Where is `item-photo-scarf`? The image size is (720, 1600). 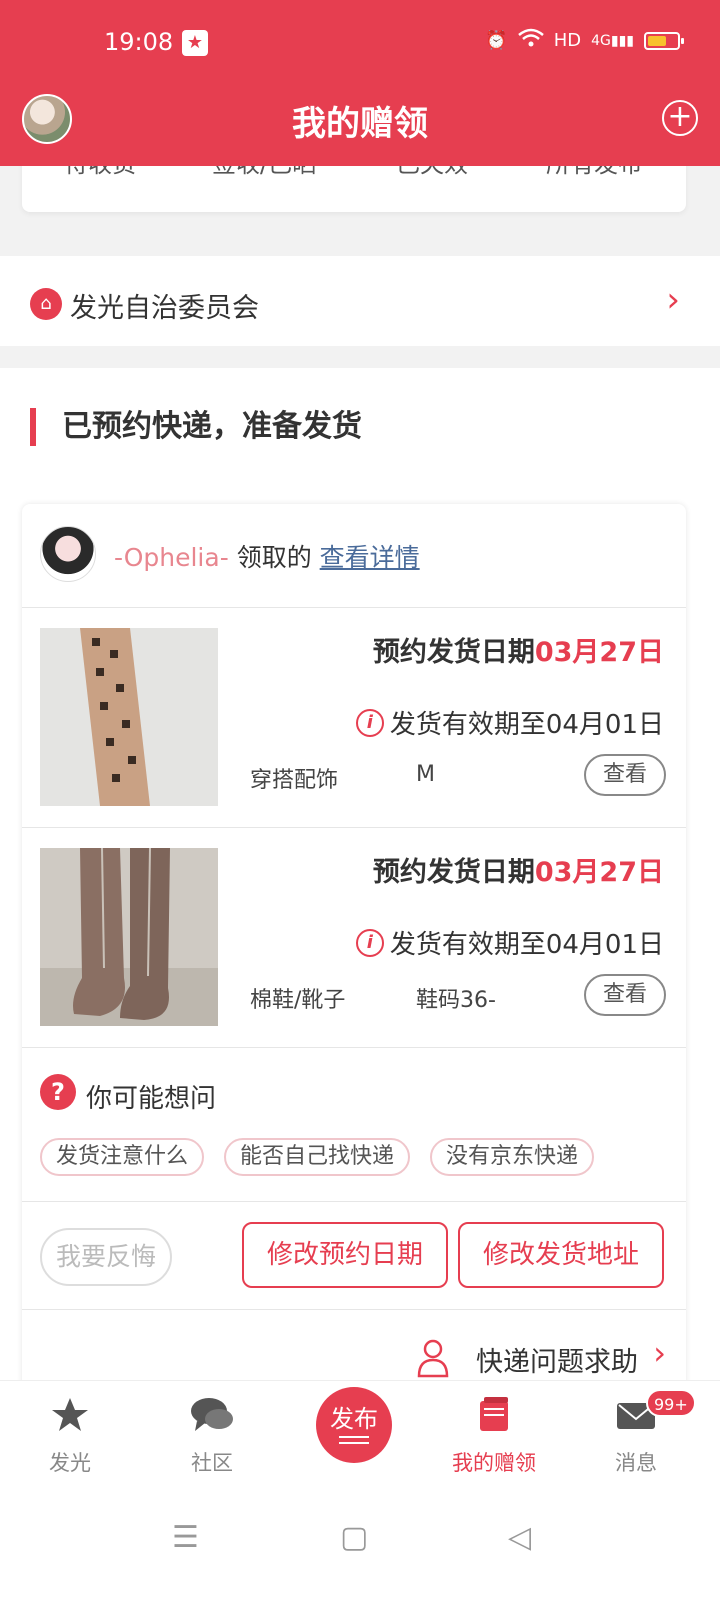
item-photo-scarf is located at coordinates (129, 717).